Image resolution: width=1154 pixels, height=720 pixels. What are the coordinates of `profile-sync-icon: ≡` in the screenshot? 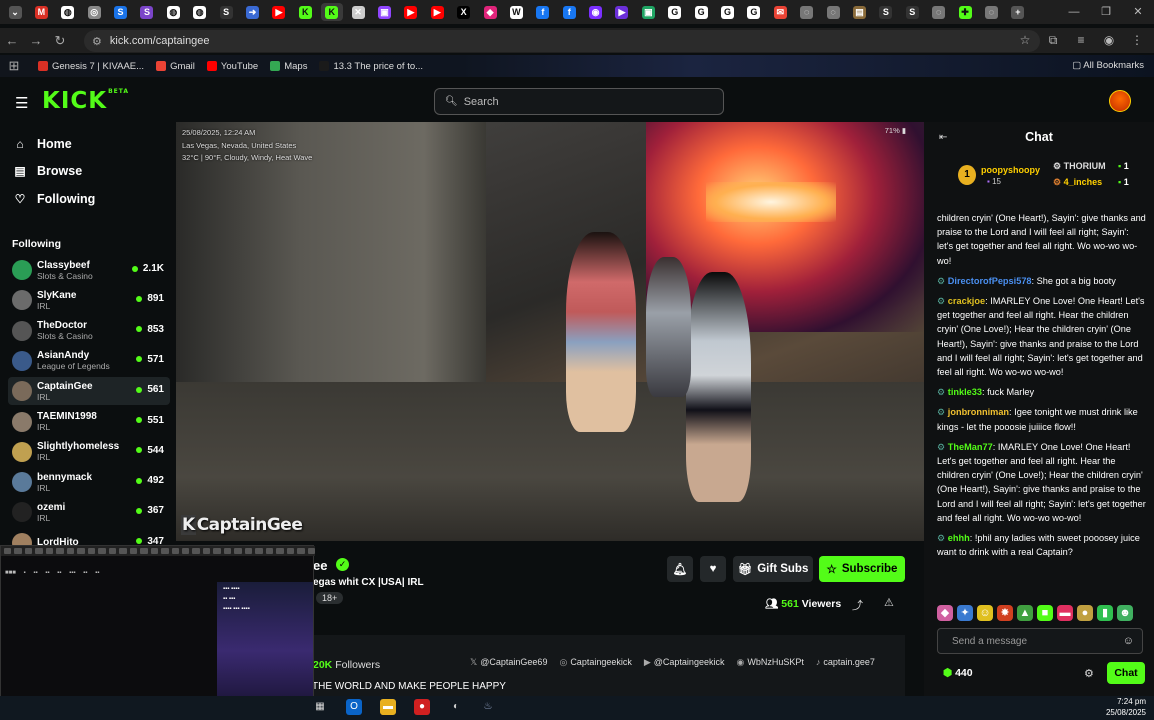 It's located at (1081, 40).